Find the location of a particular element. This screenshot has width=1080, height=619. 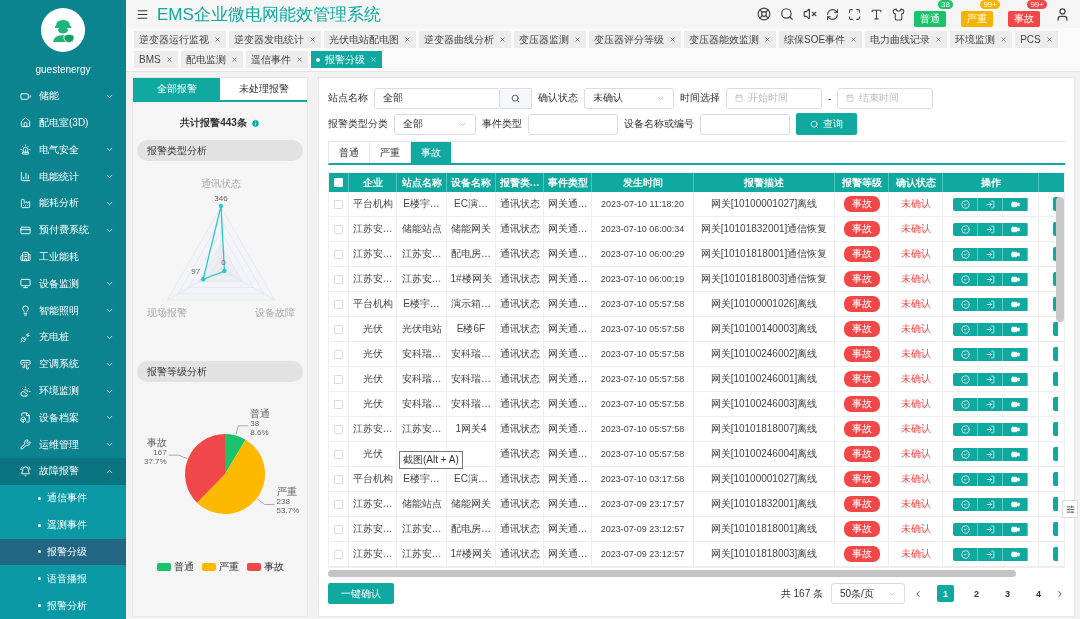

page-tab: 逆变器运行监视 is located at coordinates (180, 39).